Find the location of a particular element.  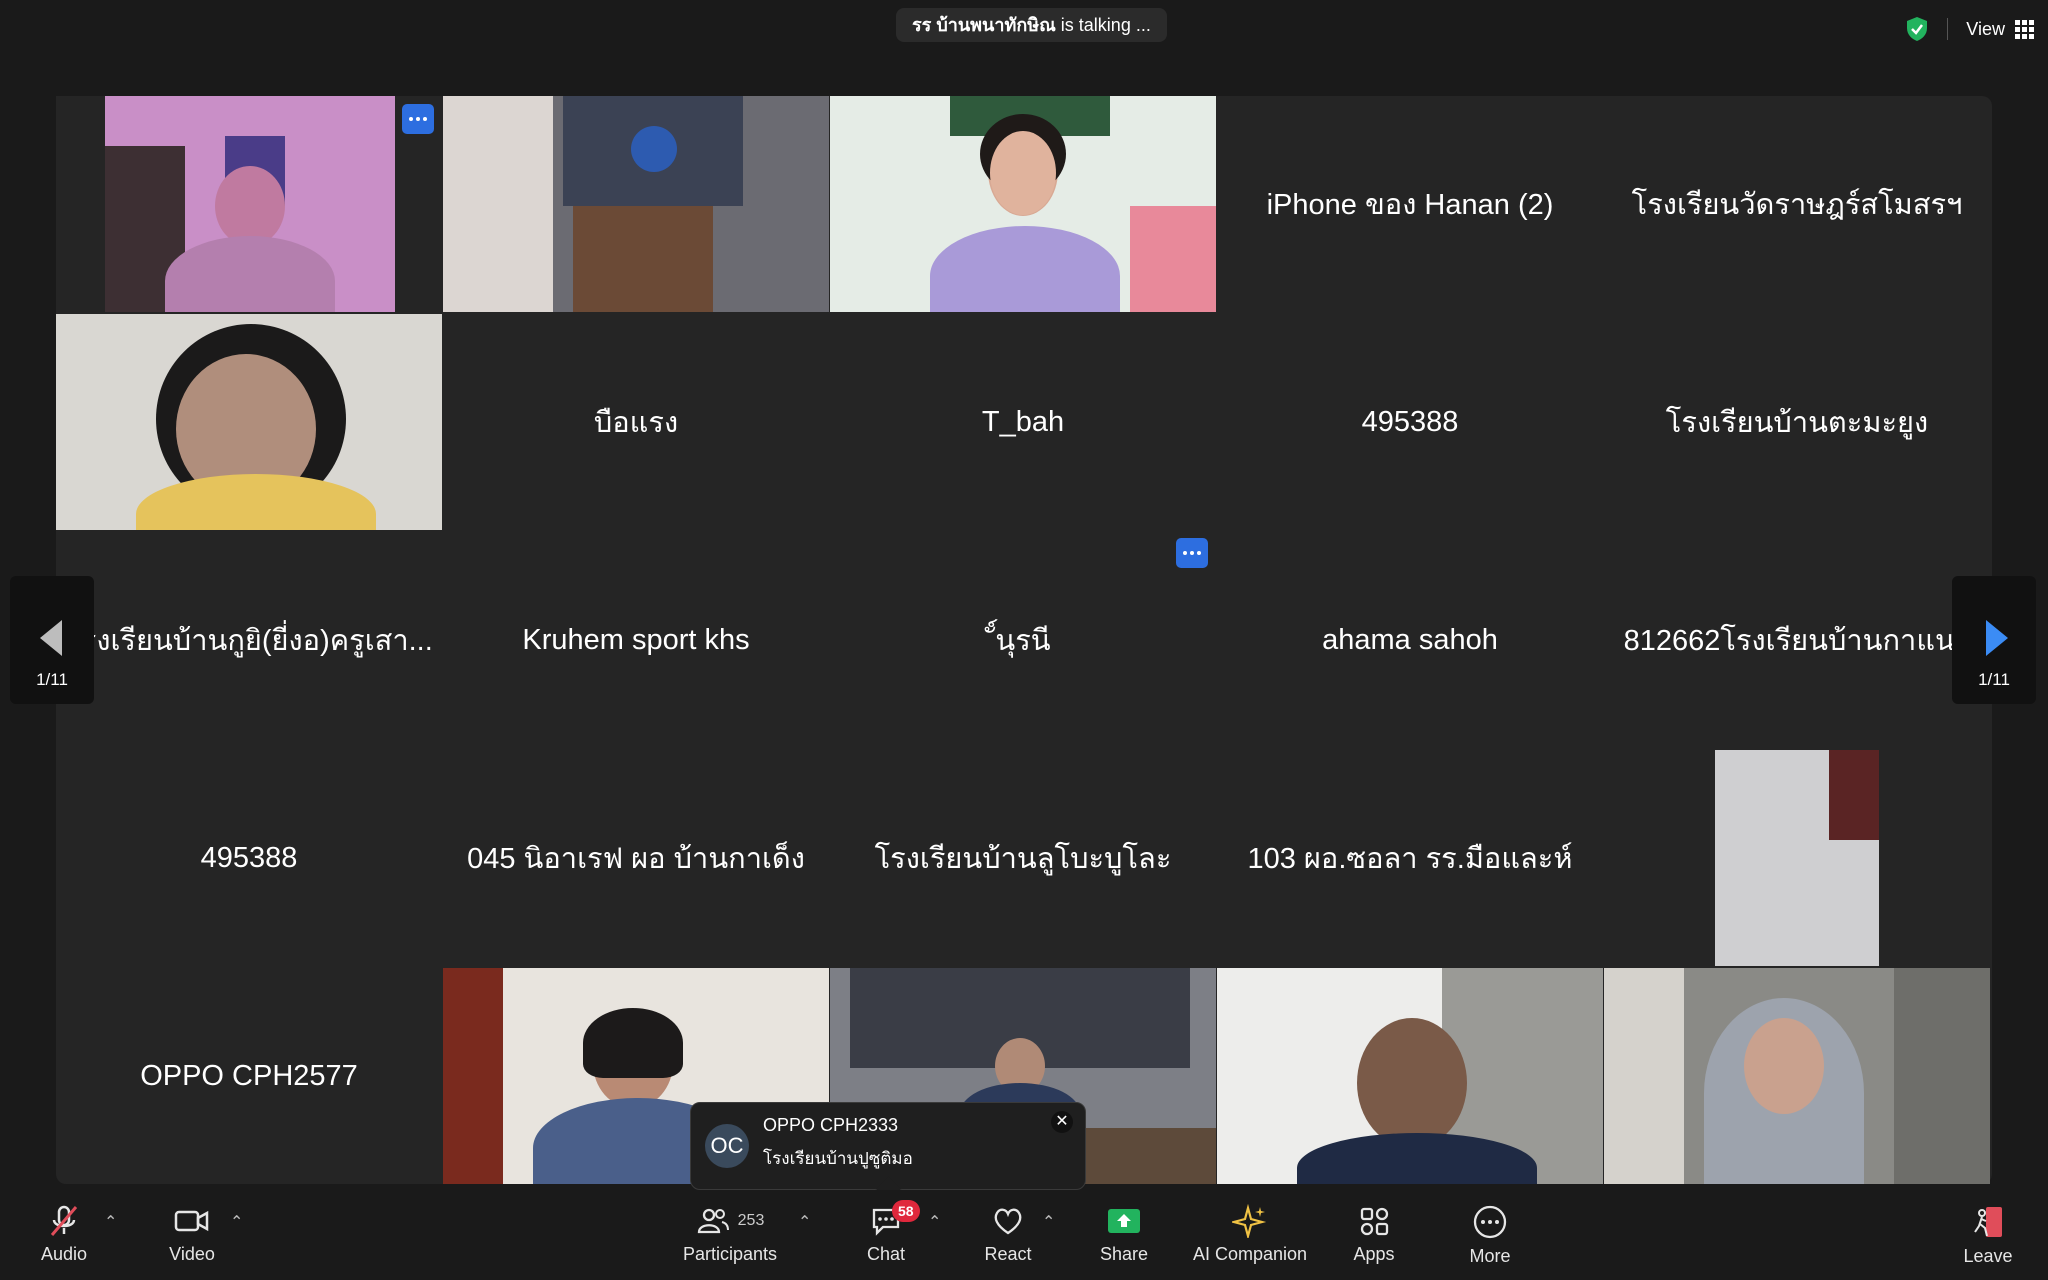

chat-notification: OC OPPO CPH2333 โรงเรียนบ้านปูซูติมอ ✕ is located at coordinates (888, 1152).